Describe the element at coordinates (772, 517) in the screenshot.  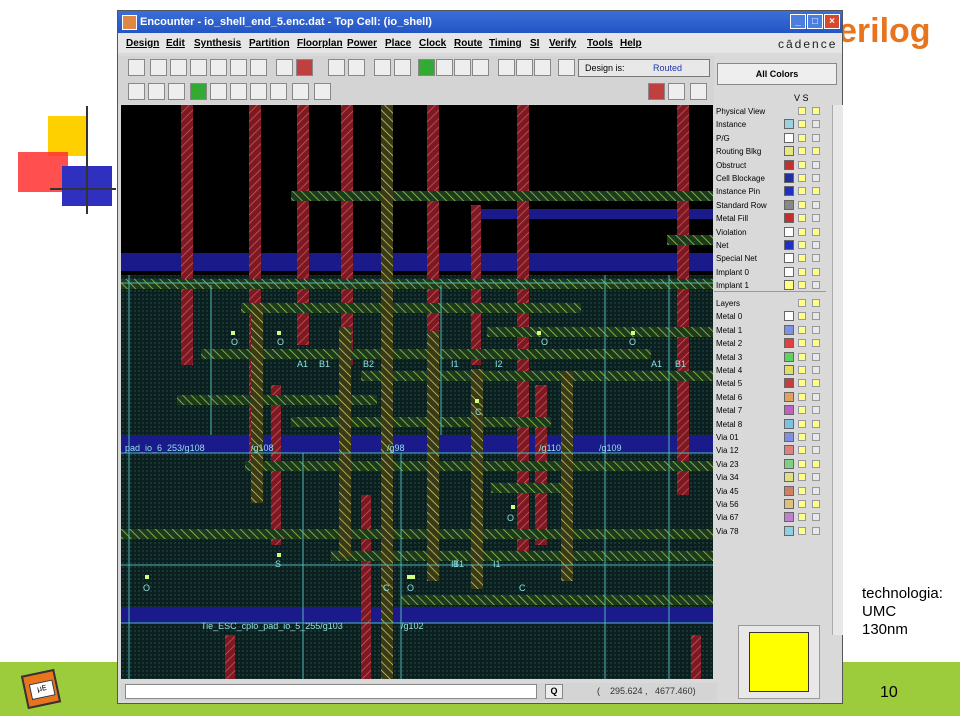
I see `layer-row: Via 67` at that location.